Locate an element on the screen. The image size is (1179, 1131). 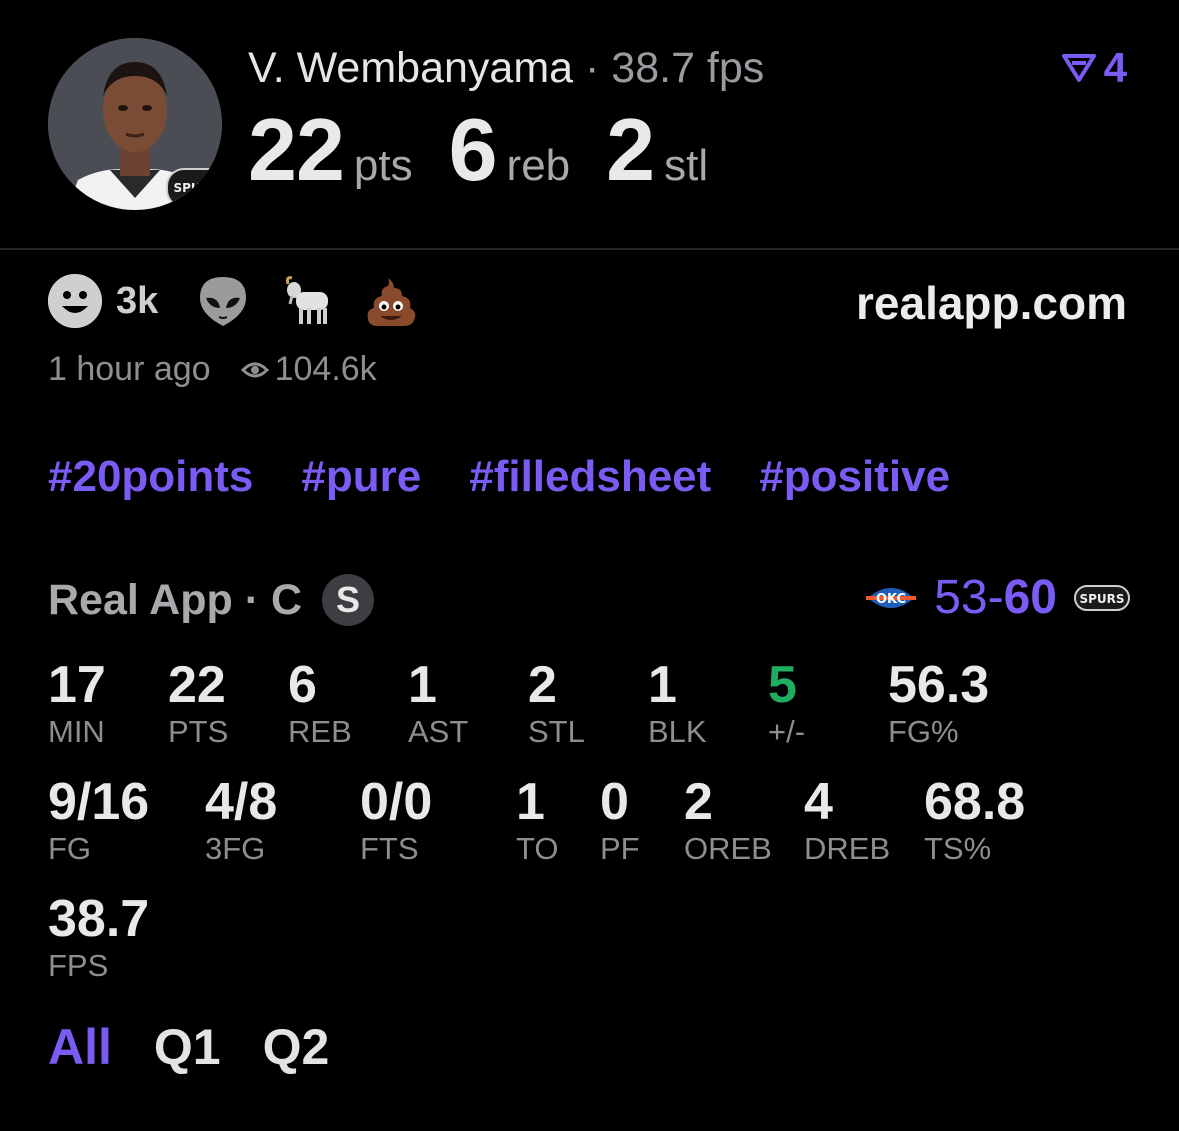
stat-label: STL is located at coordinates (556, 731).